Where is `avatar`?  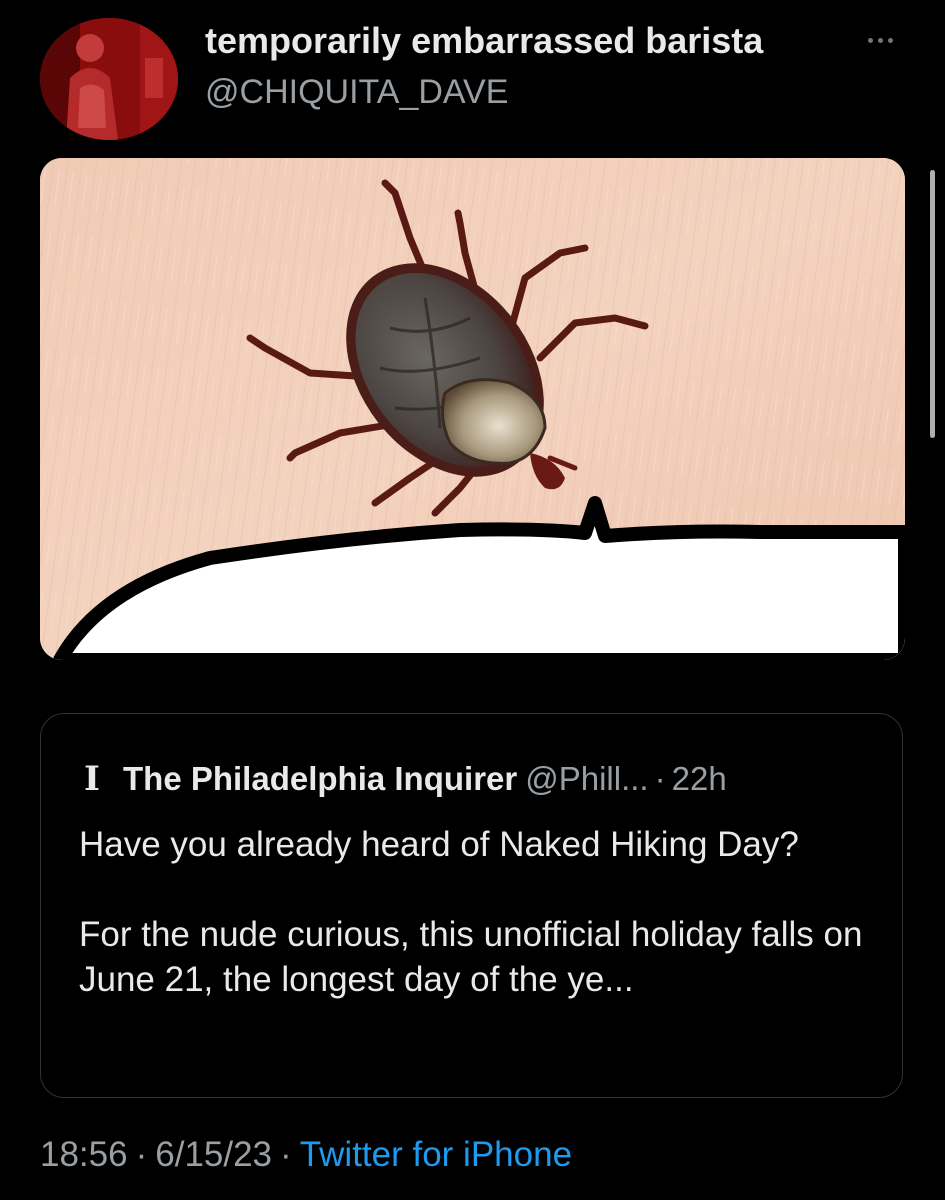 avatar is located at coordinates (109, 79).